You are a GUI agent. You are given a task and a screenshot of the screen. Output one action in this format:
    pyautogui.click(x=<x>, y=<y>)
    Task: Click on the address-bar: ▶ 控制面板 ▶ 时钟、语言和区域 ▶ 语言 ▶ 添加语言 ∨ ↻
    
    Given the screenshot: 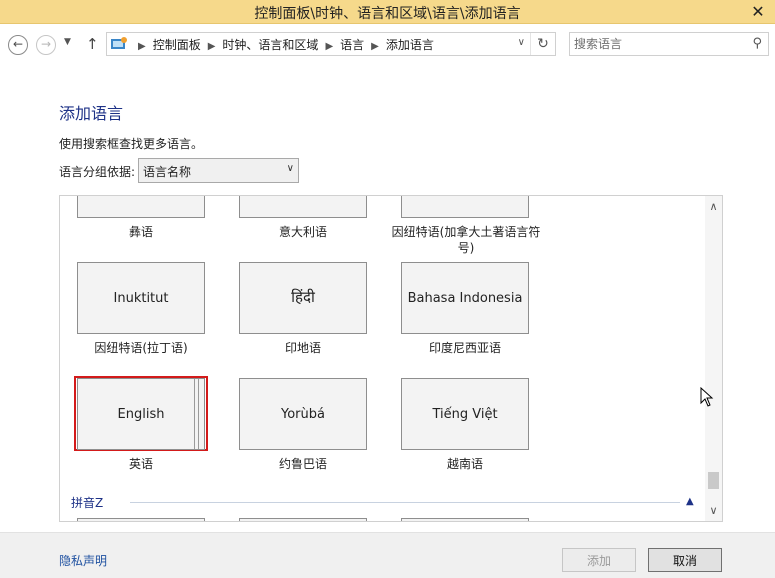 What is the action you would take?
    pyautogui.click(x=331, y=44)
    